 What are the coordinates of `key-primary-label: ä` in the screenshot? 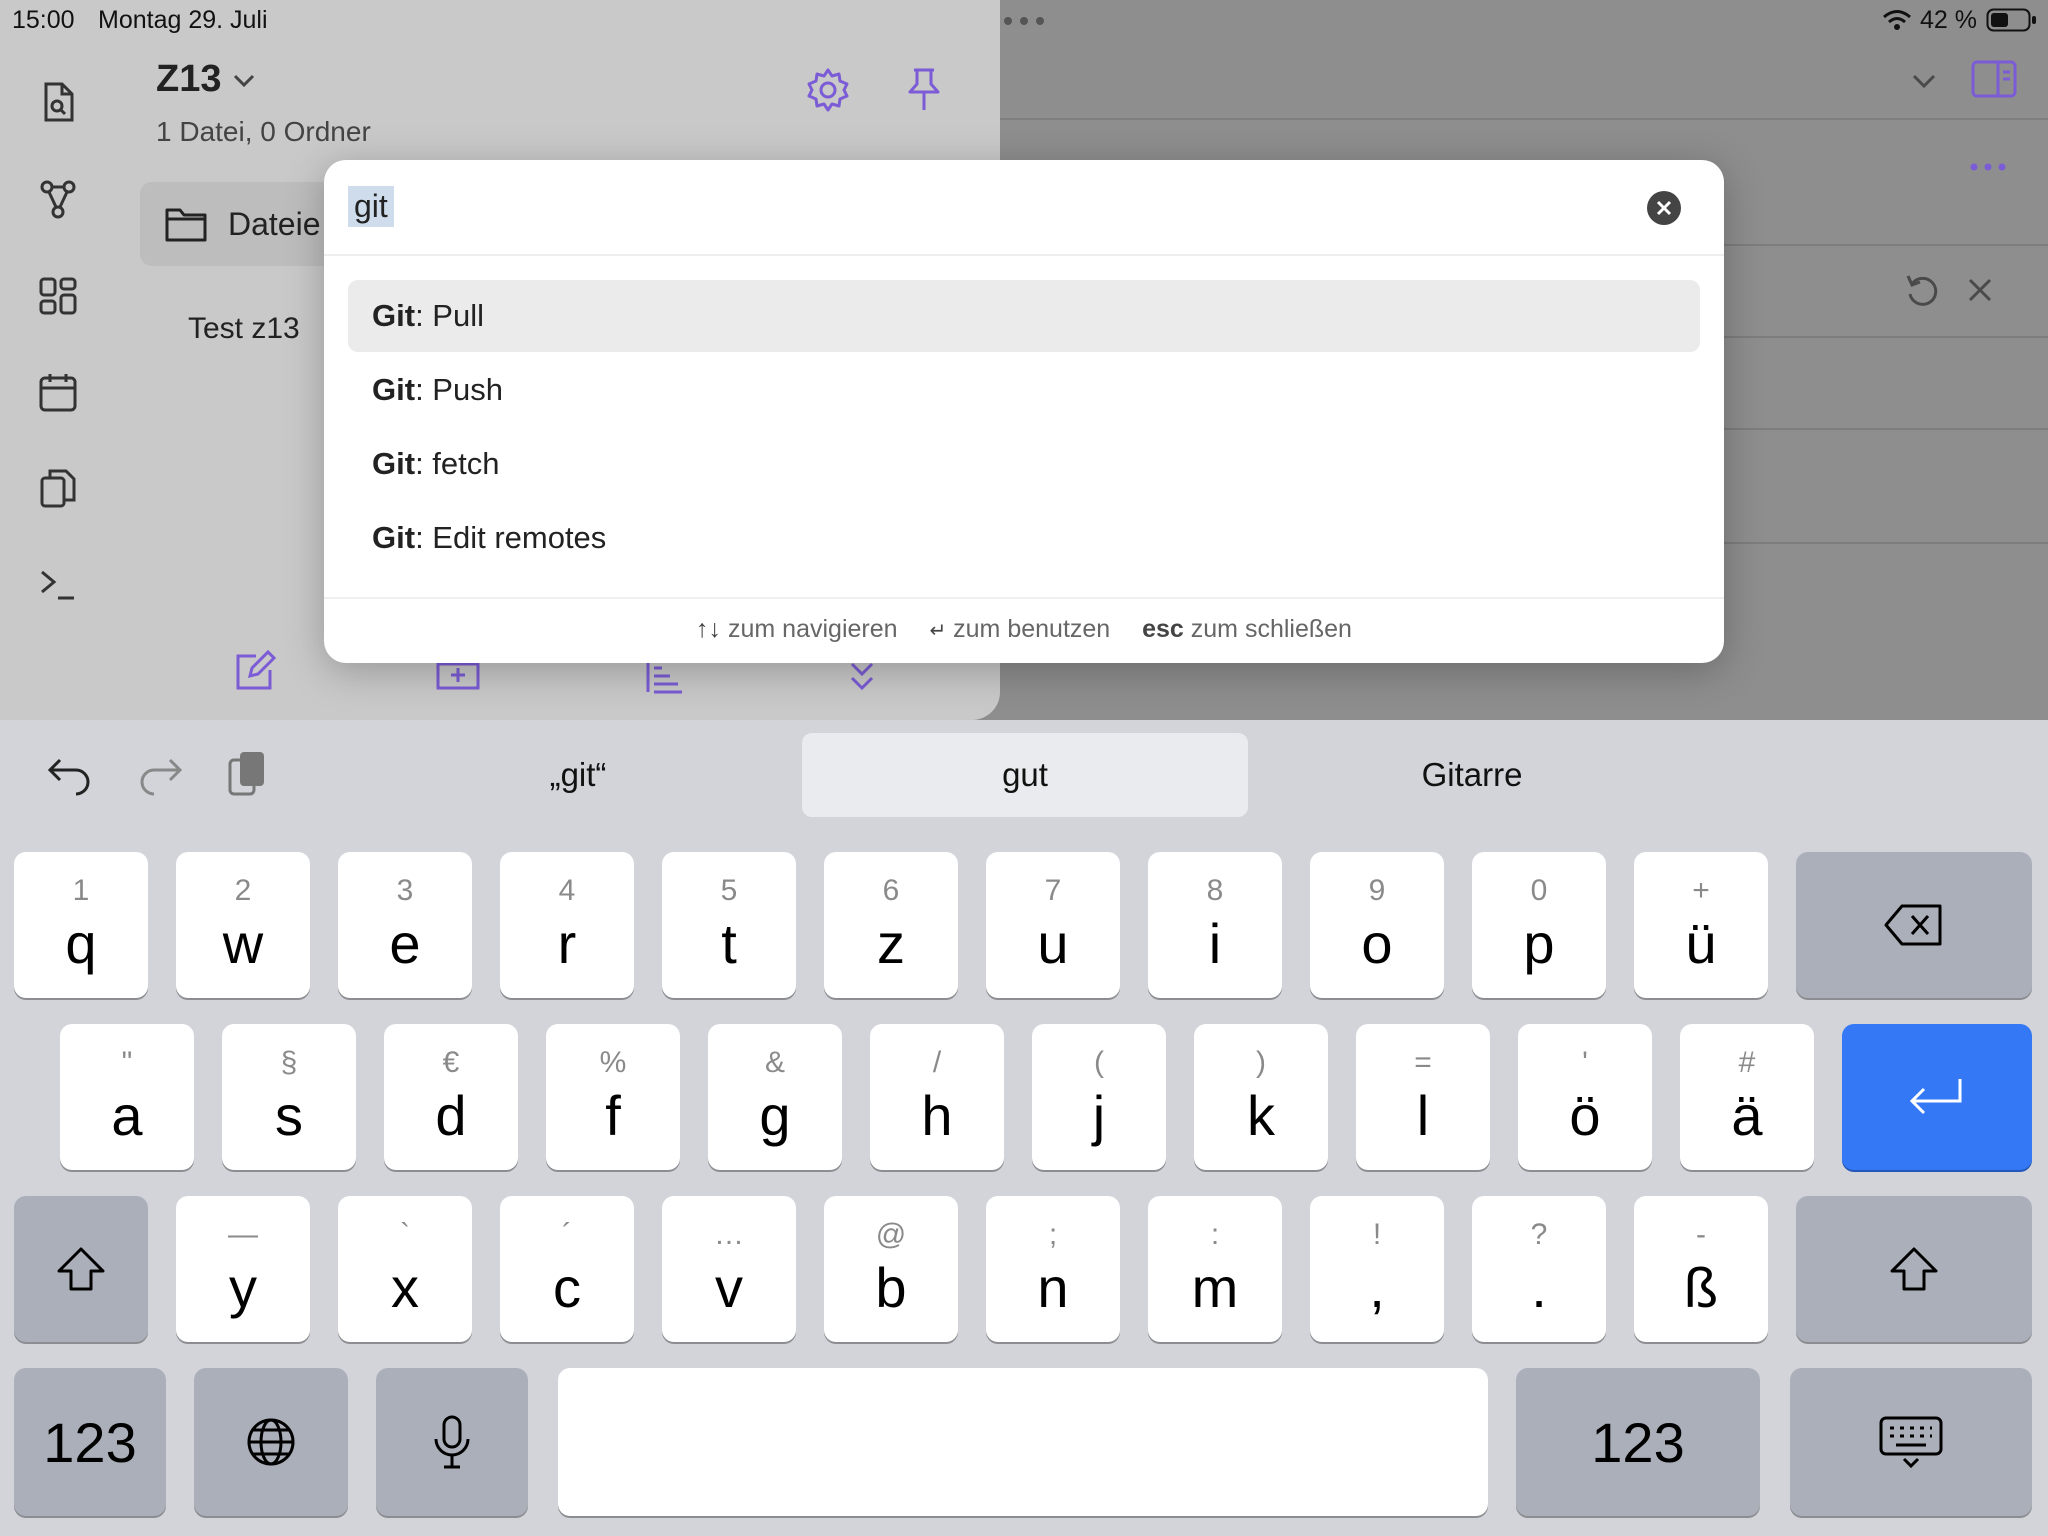 It's located at (1747, 1115).